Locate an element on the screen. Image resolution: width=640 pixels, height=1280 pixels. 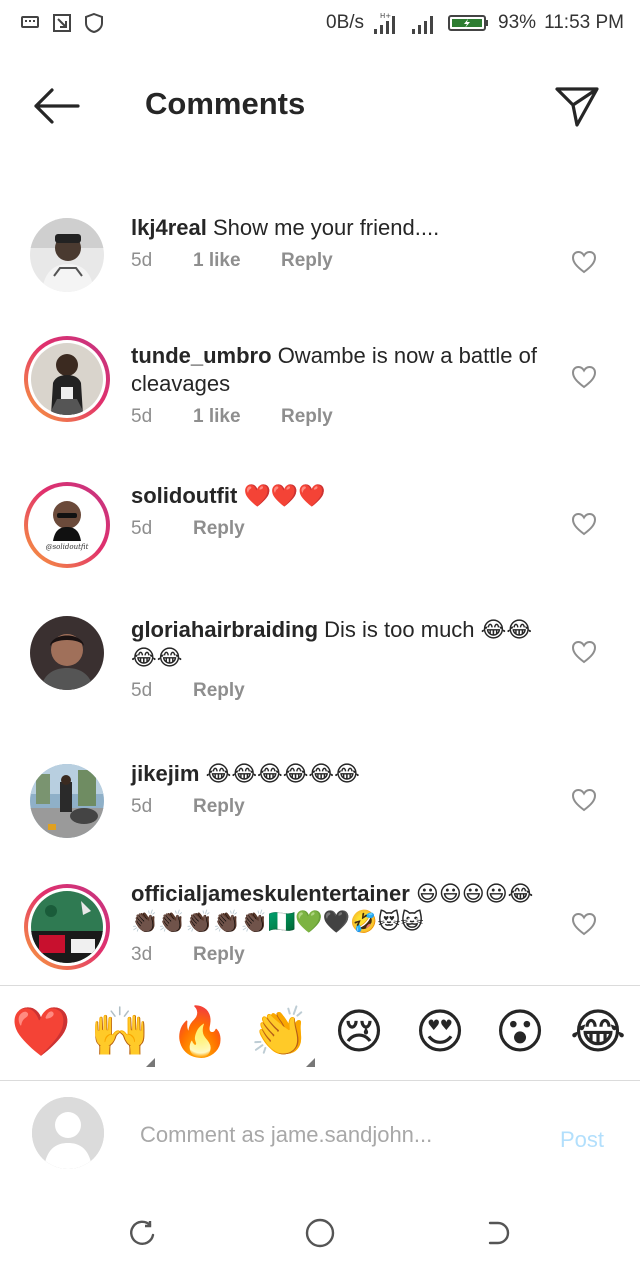
net-speed: 0B/s is located at coordinates (345, 22).